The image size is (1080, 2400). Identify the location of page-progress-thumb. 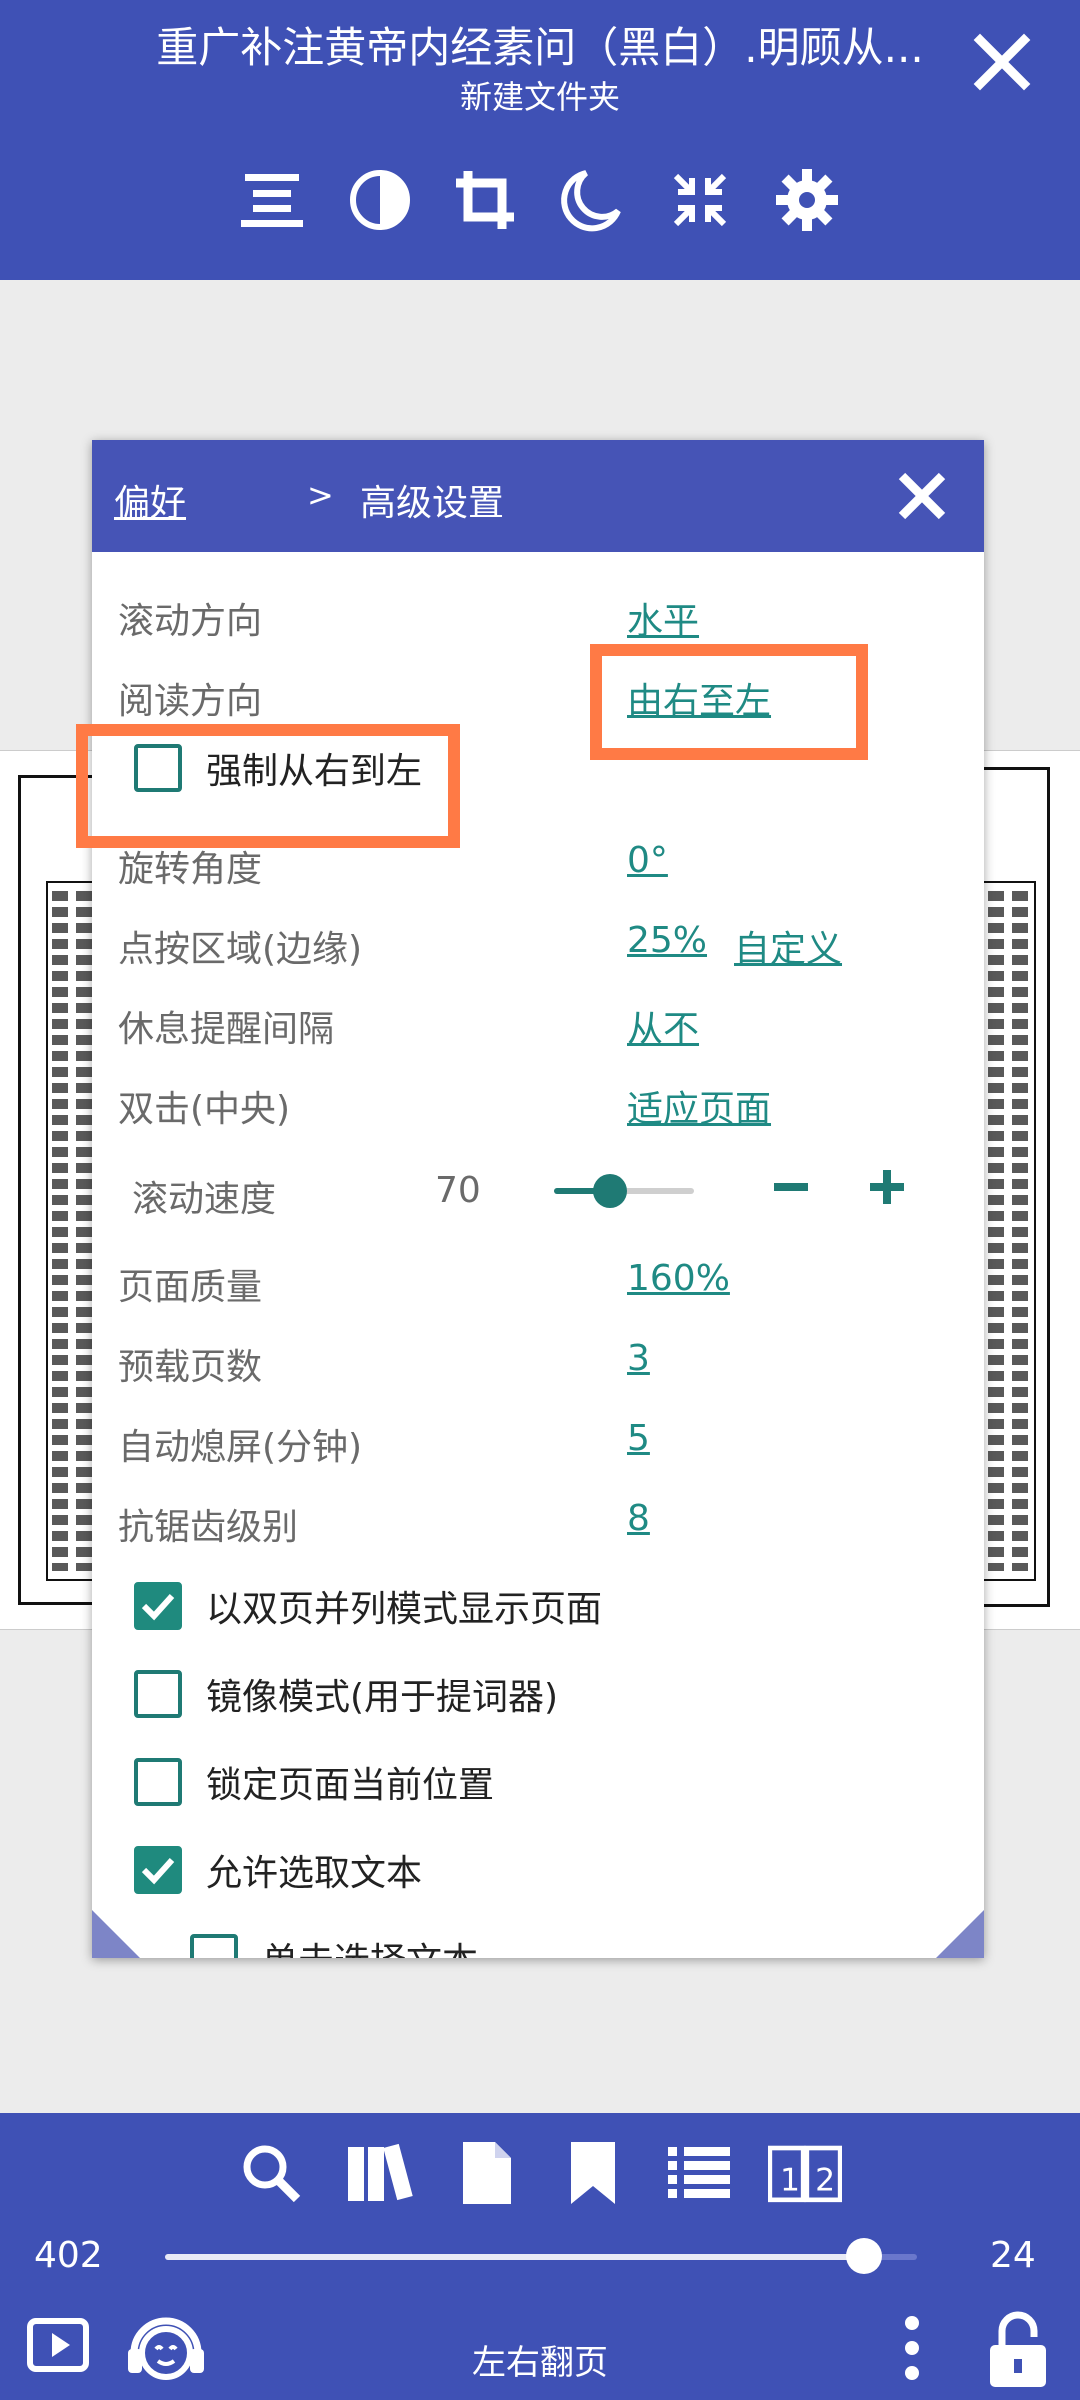
(864, 2256).